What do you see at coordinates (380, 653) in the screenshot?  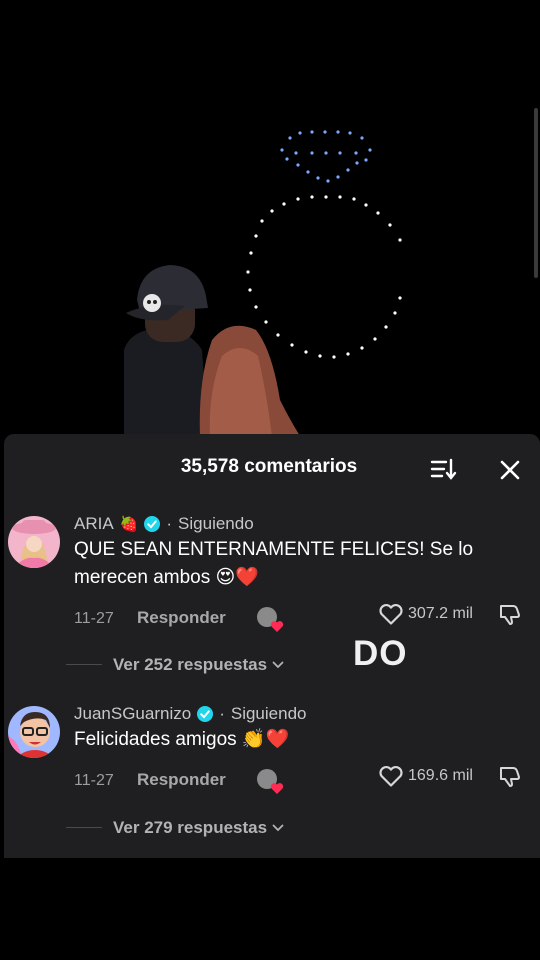 I see `overlay-caption: DO` at bounding box center [380, 653].